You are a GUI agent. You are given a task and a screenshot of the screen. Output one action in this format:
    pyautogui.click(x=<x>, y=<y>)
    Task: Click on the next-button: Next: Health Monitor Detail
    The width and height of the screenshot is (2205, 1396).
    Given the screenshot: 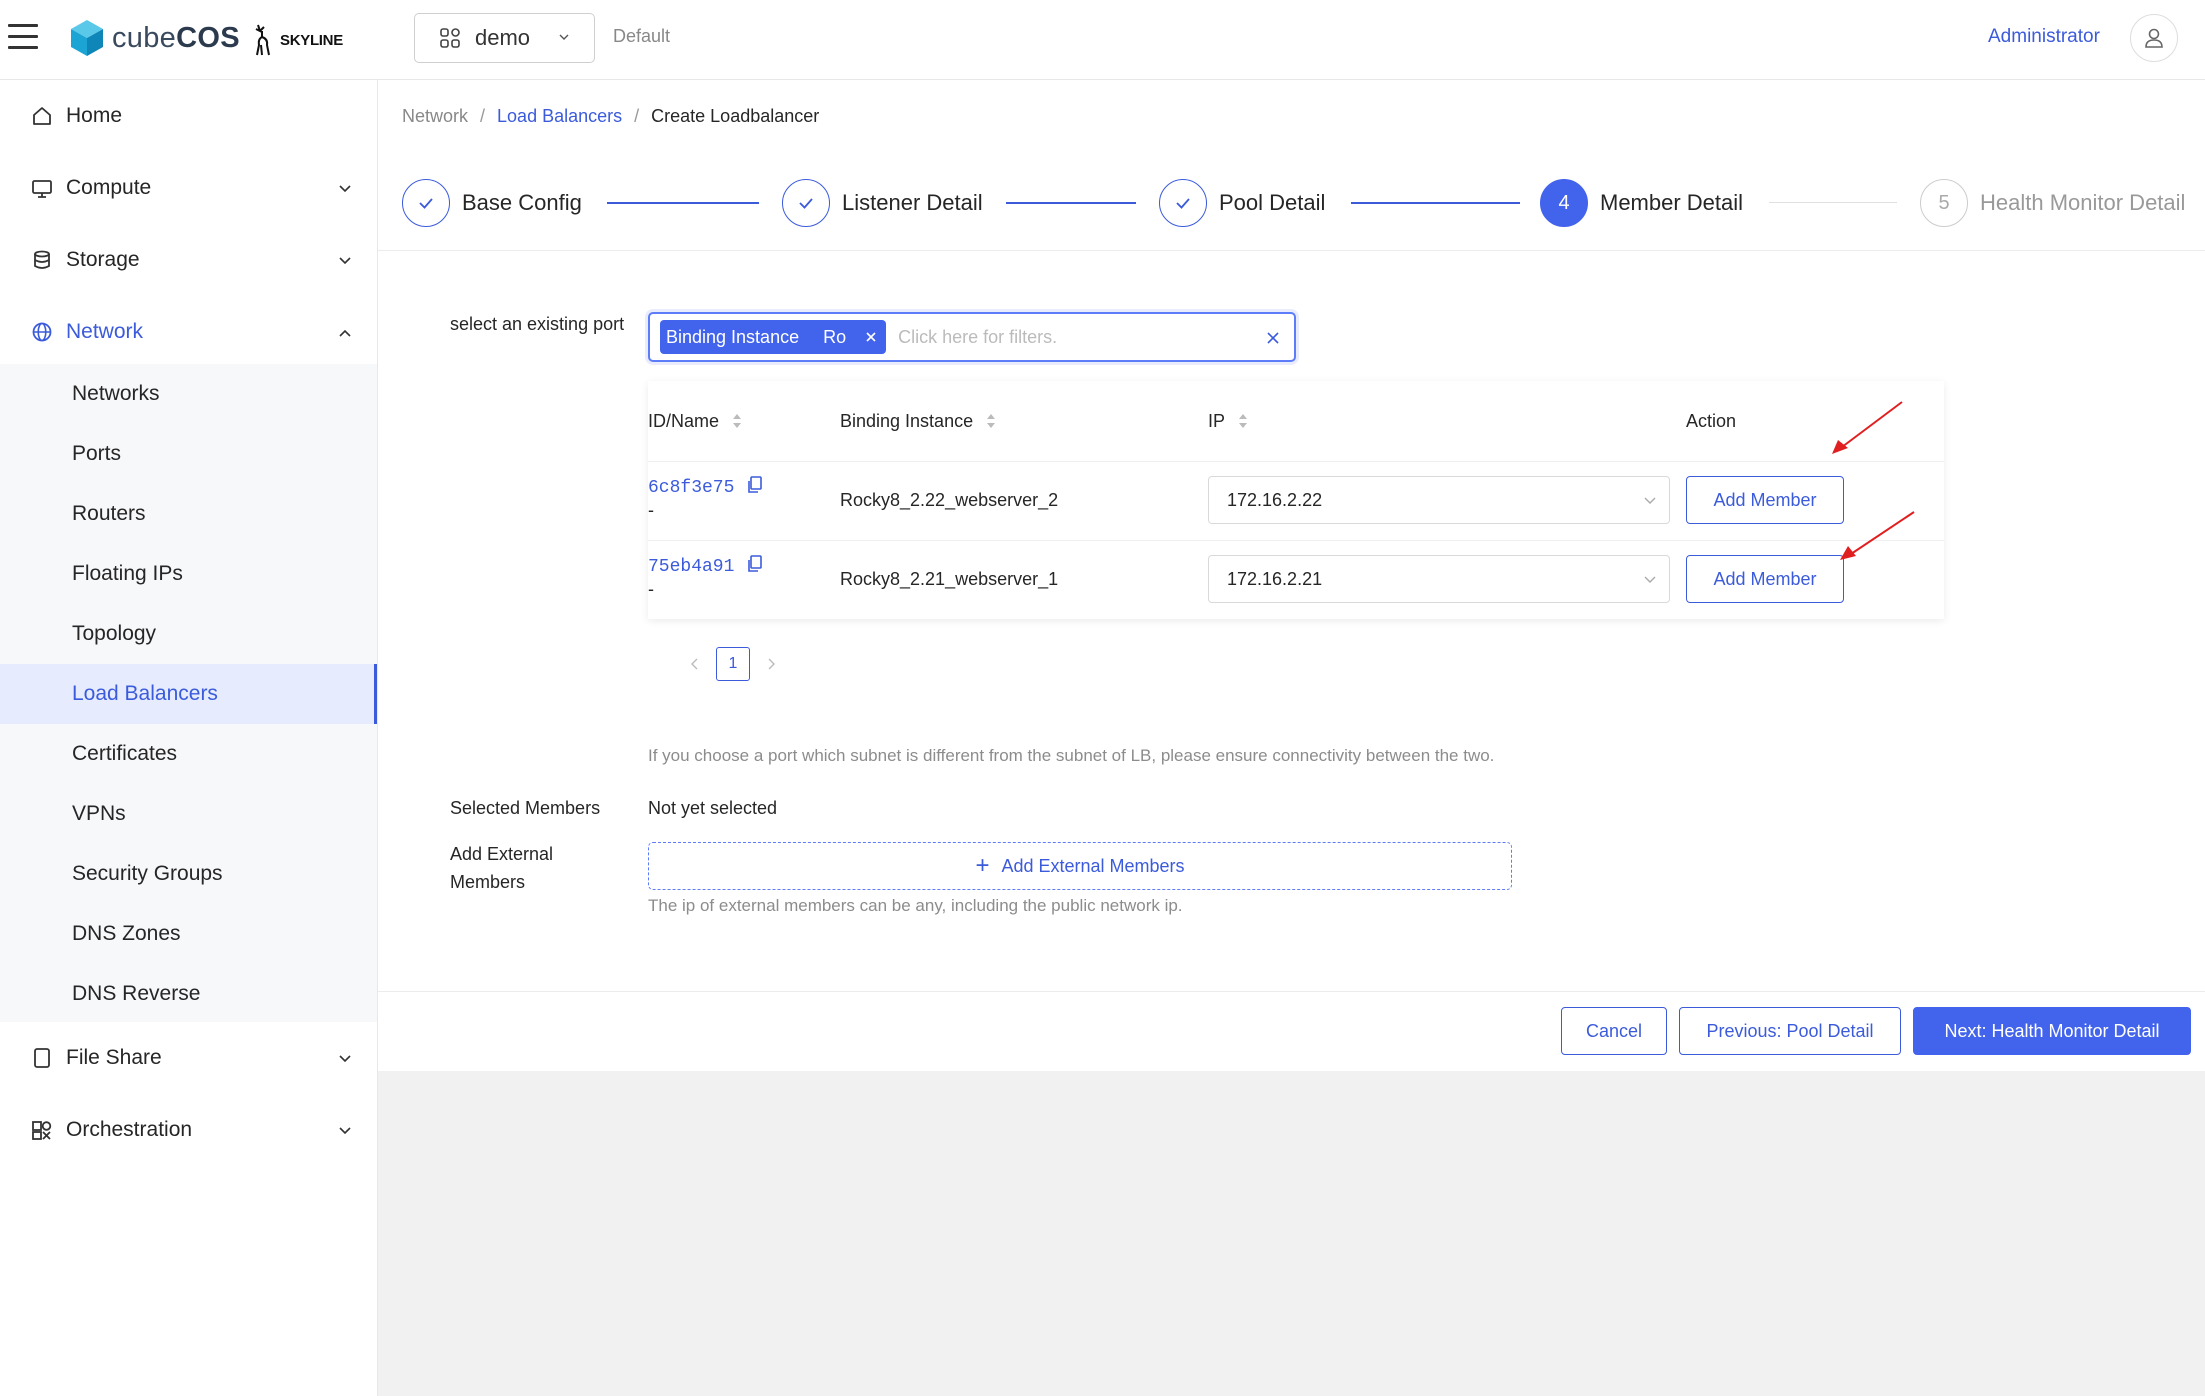 What is the action you would take?
    pyautogui.click(x=2052, y=1031)
    